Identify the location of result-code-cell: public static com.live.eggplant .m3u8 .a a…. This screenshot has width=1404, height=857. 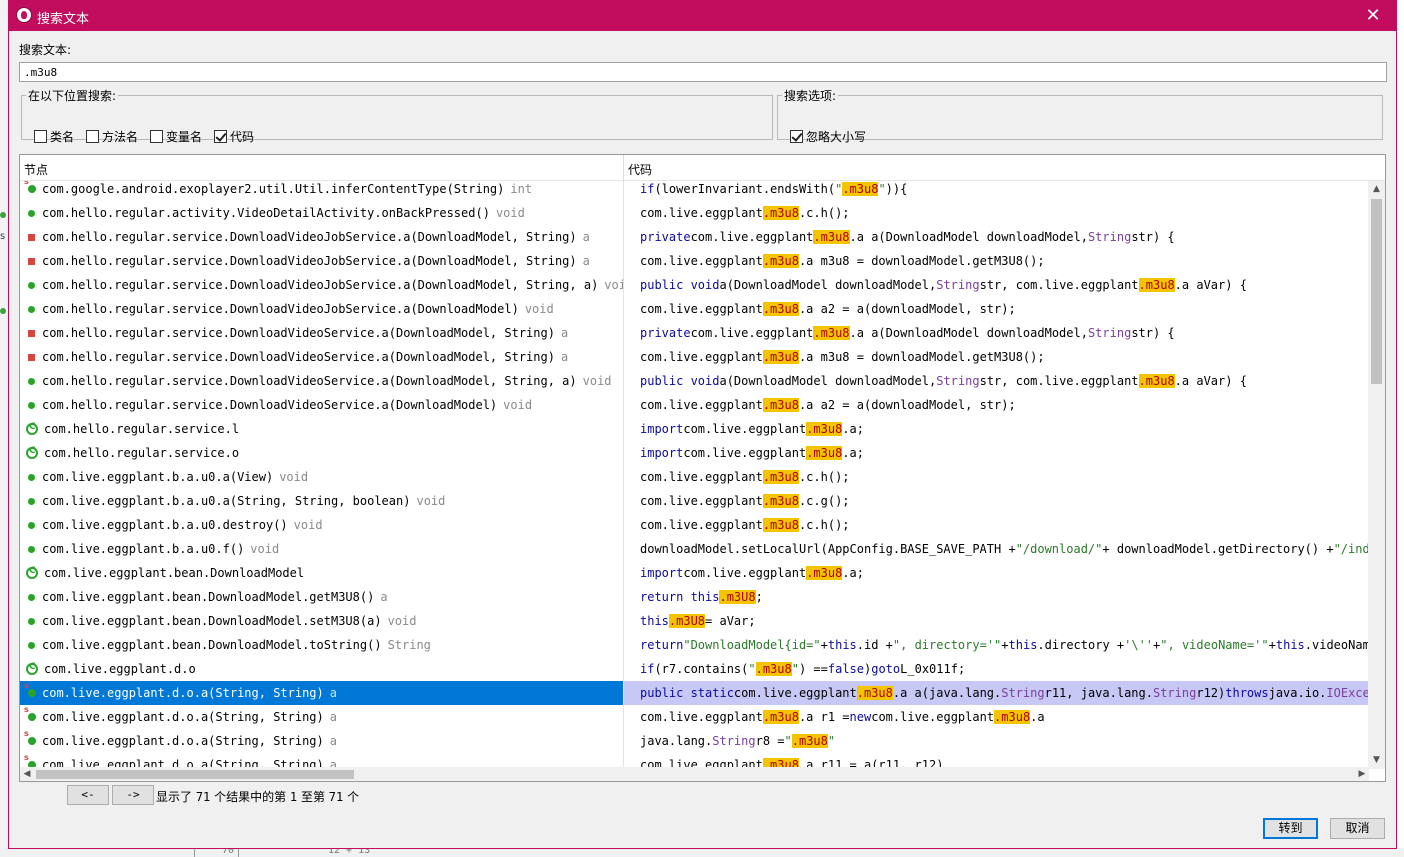
(996, 693).